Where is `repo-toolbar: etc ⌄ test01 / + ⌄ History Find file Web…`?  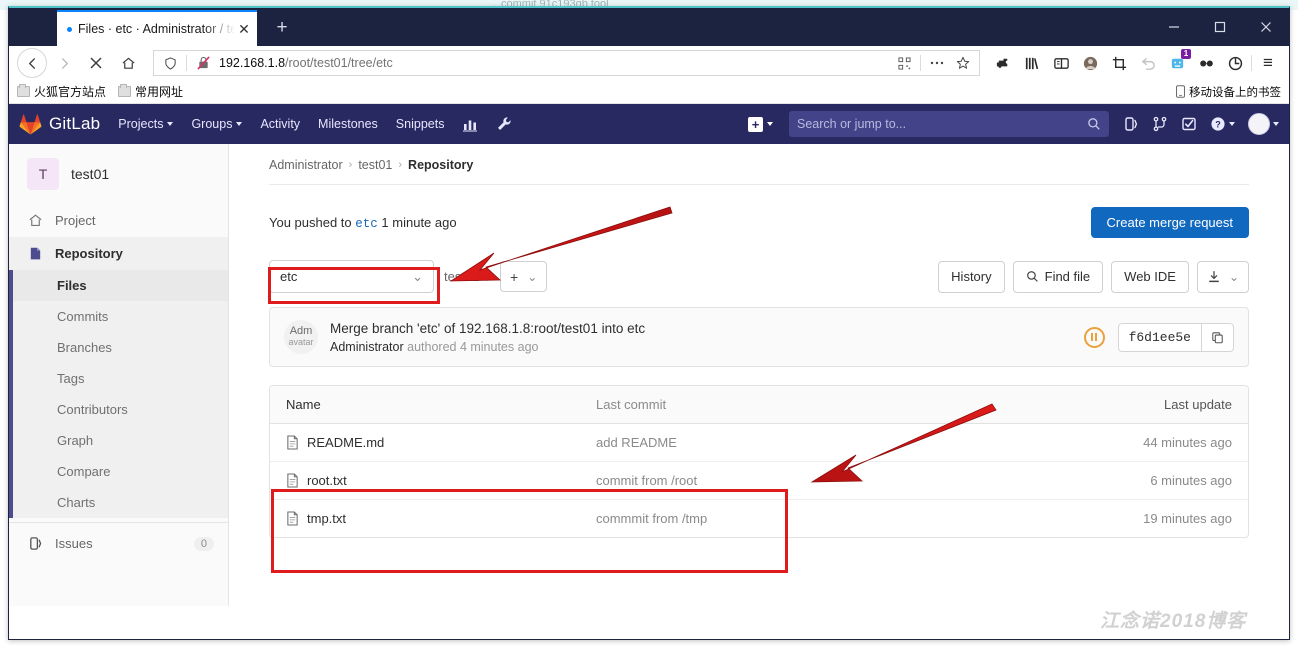
repo-toolbar: etc ⌄ test01 / + ⌄ History Find file Web… is located at coordinates (759, 269).